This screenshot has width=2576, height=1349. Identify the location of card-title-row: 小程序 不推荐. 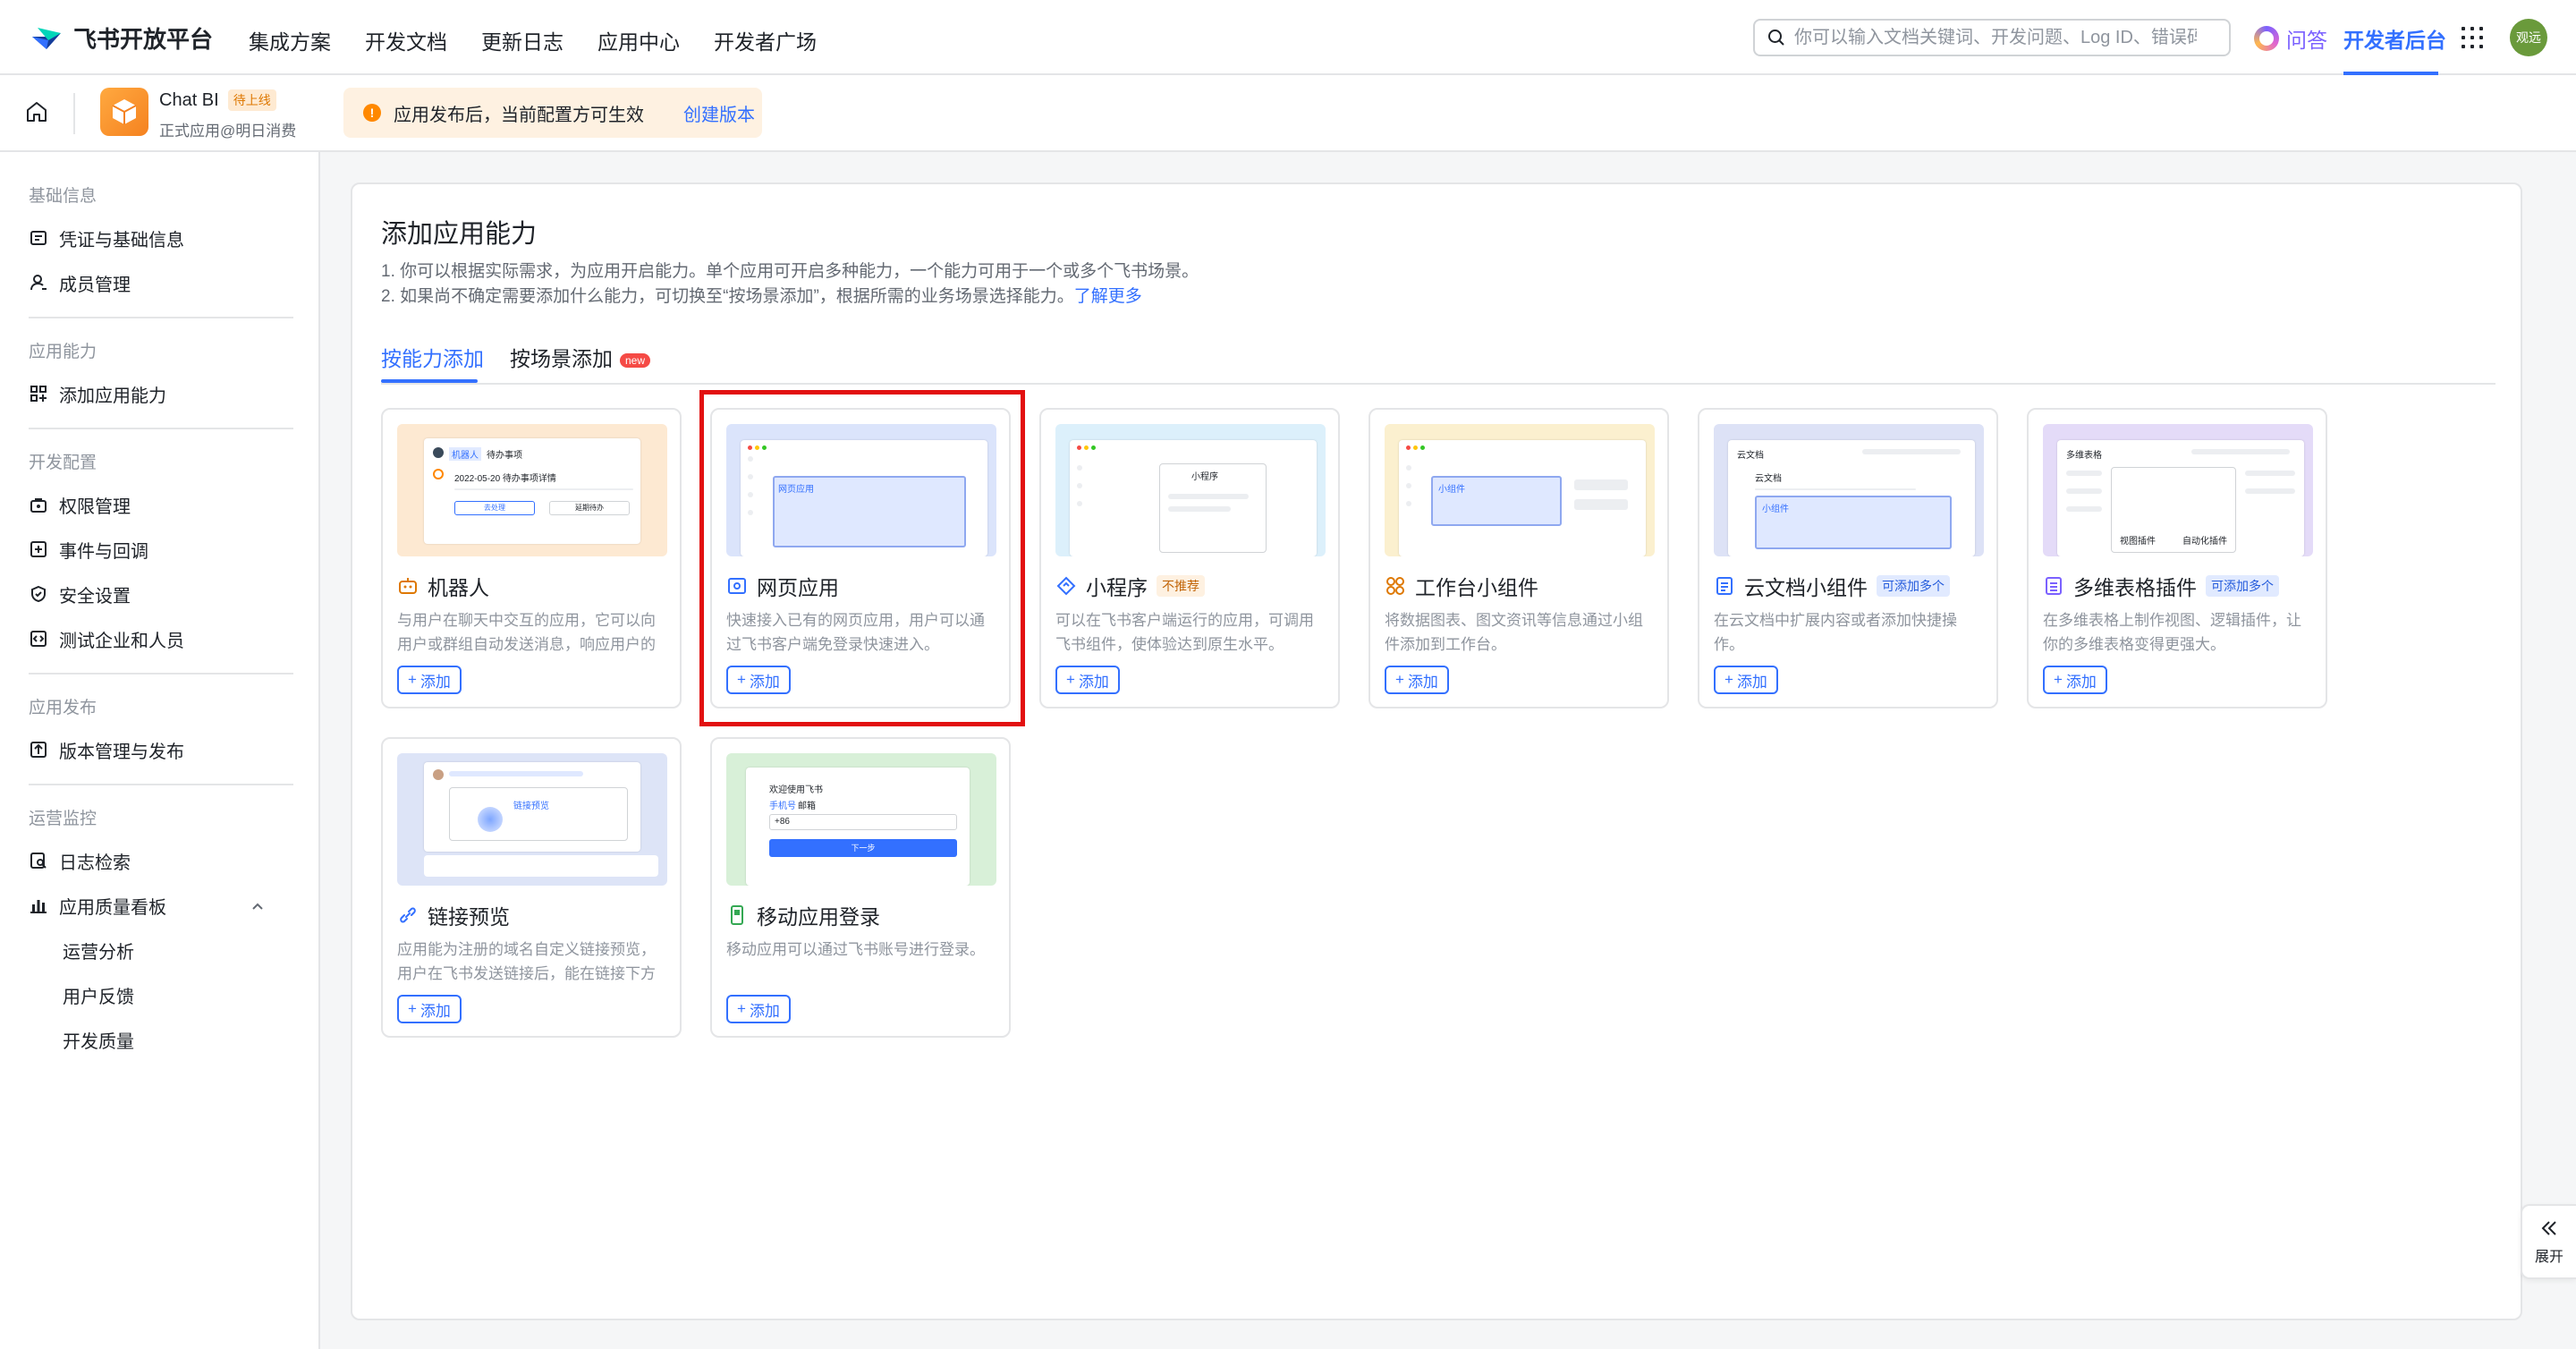
(1130, 586).